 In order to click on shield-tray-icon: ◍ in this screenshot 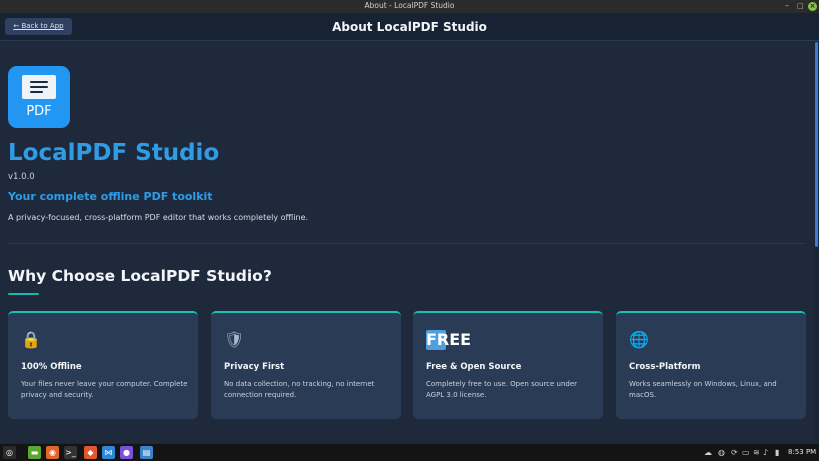, I will do `click(721, 453)`.